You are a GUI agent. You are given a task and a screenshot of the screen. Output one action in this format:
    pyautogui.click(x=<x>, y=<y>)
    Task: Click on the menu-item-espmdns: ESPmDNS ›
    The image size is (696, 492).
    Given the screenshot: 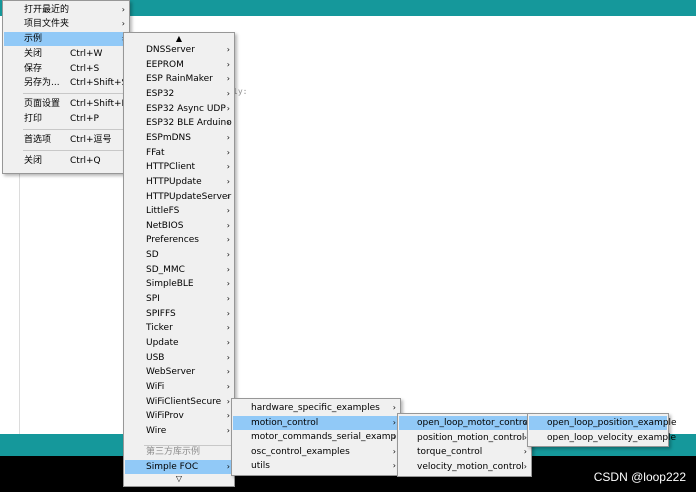 What is the action you would take?
    pyautogui.click(x=179, y=138)
    